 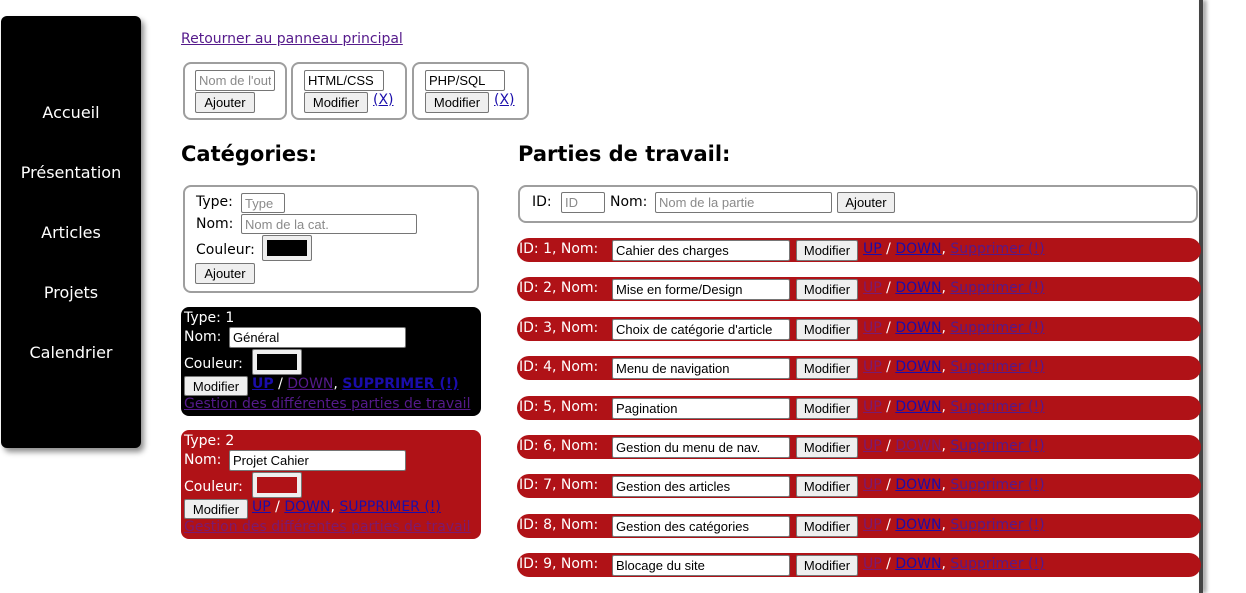 I want to click on part-row-label: ID: 5, Nom:, so click(x=559, y=407).